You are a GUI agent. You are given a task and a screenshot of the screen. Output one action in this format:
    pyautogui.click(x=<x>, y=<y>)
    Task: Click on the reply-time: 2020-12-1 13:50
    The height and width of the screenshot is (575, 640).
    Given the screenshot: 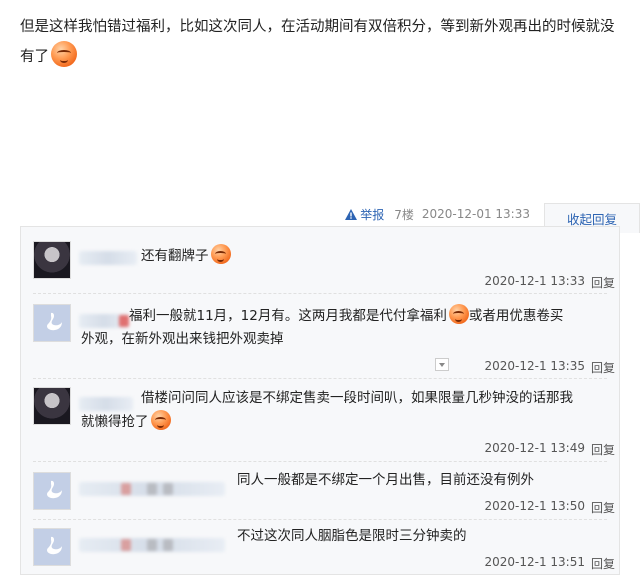 What is the action you would take?
    pyautogui.click(x=534, y=506)
    